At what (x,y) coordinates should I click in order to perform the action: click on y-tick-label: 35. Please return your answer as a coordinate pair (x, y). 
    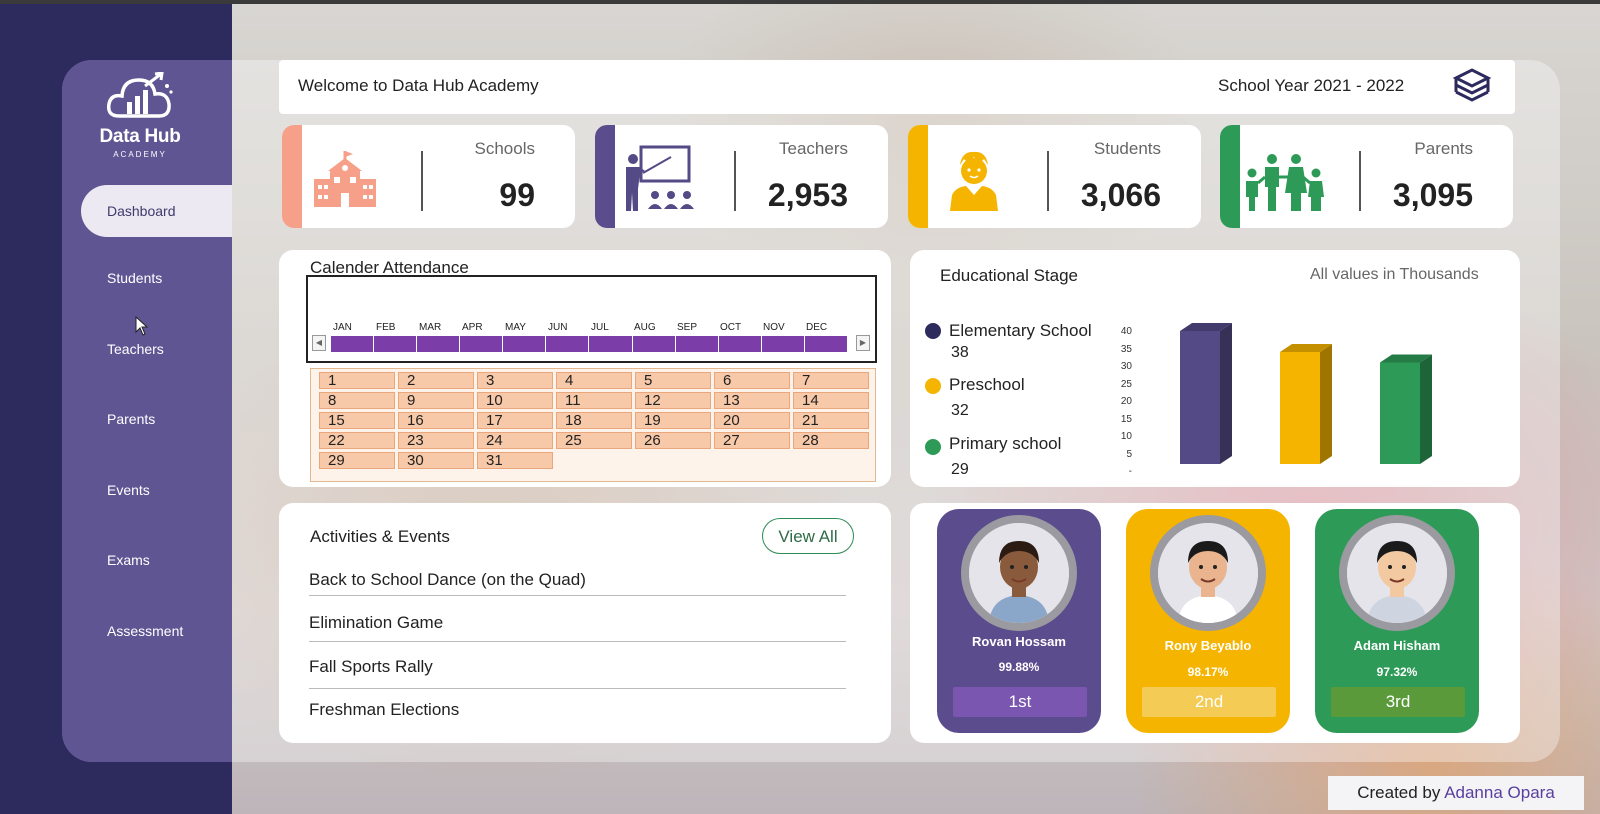
    Looking at the image, I should click on (1126, 349).